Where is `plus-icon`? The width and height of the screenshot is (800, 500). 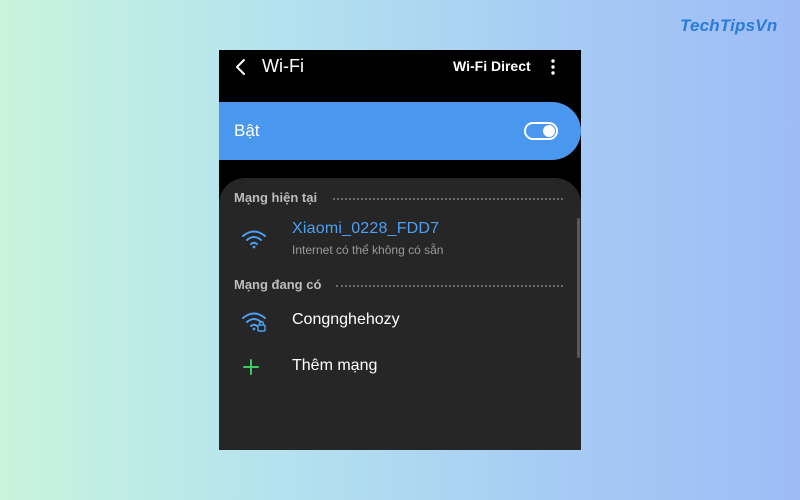 plus-icon is located at coordinates (251, 367).